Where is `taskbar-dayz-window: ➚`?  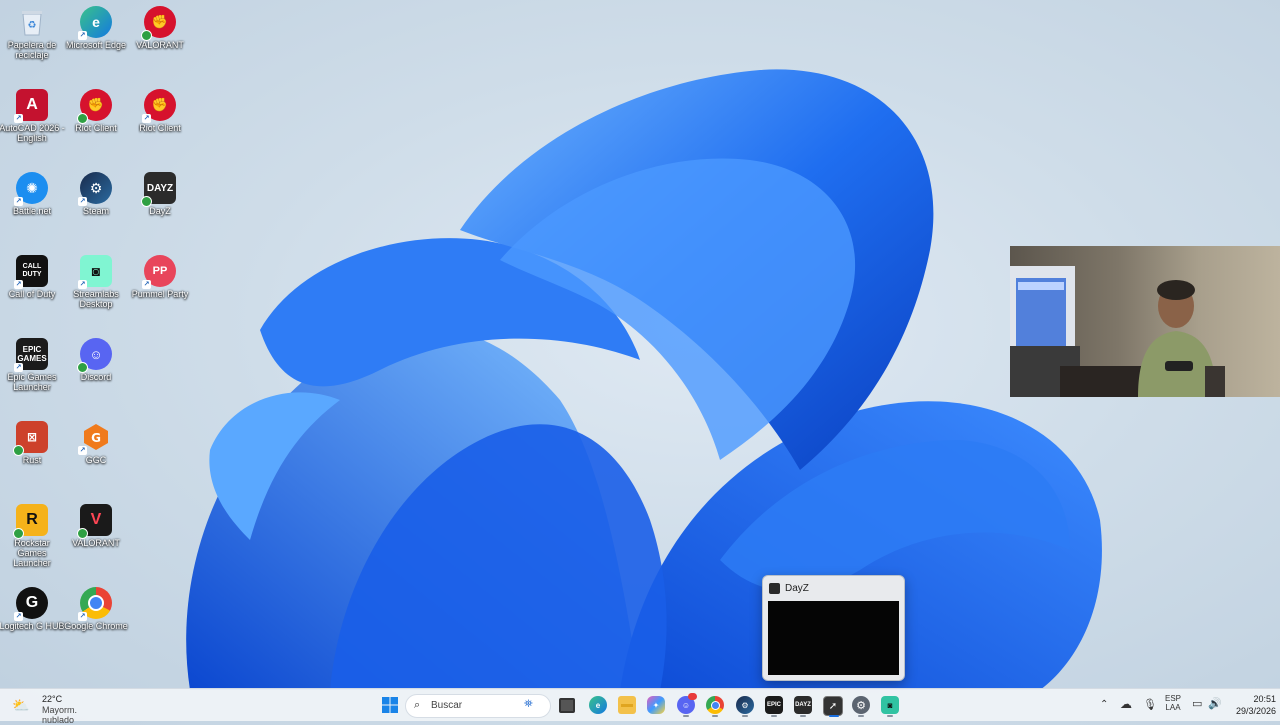 taskbar-dayz-window: ➚ is located at coordinates (833, 706).